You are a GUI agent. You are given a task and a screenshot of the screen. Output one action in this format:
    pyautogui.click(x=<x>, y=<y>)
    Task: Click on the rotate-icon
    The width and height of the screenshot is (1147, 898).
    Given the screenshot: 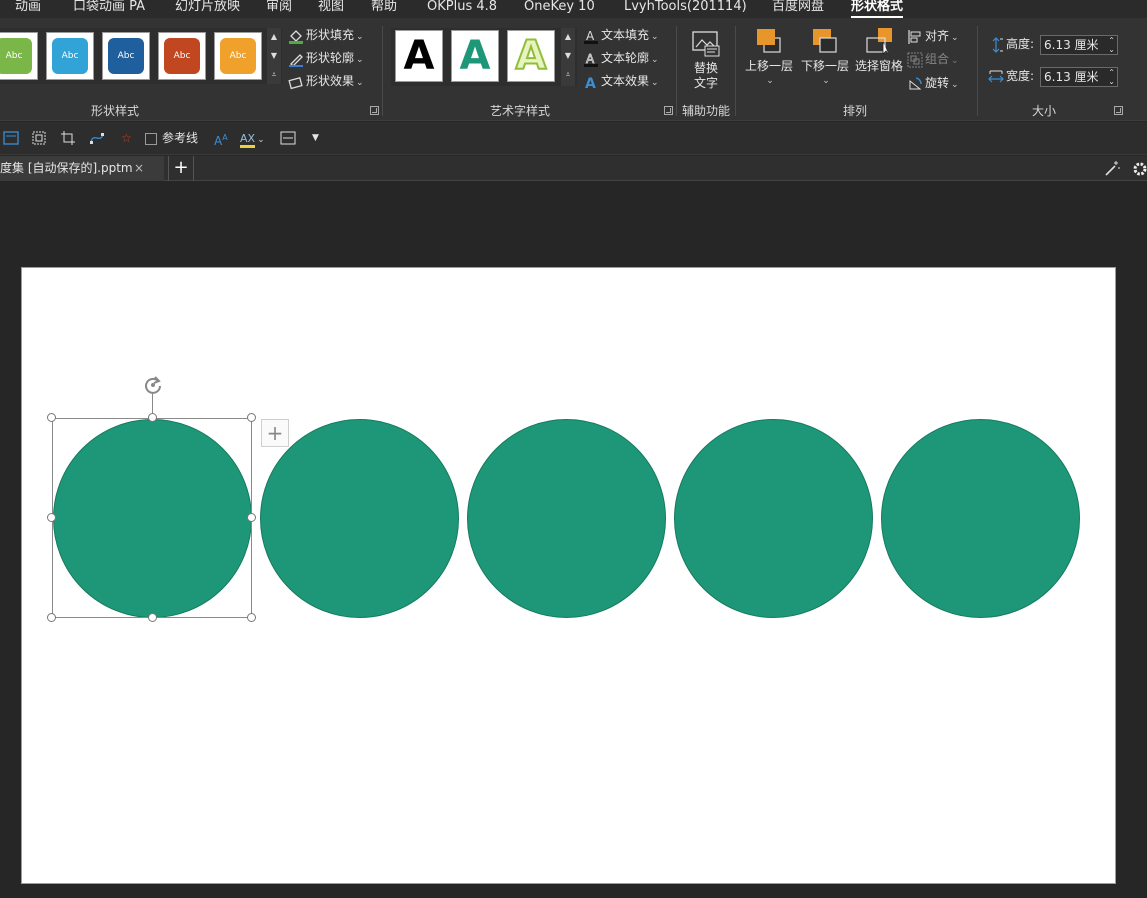 What is the action you would take?
    pyautogui.click(x=915, y=84)
    